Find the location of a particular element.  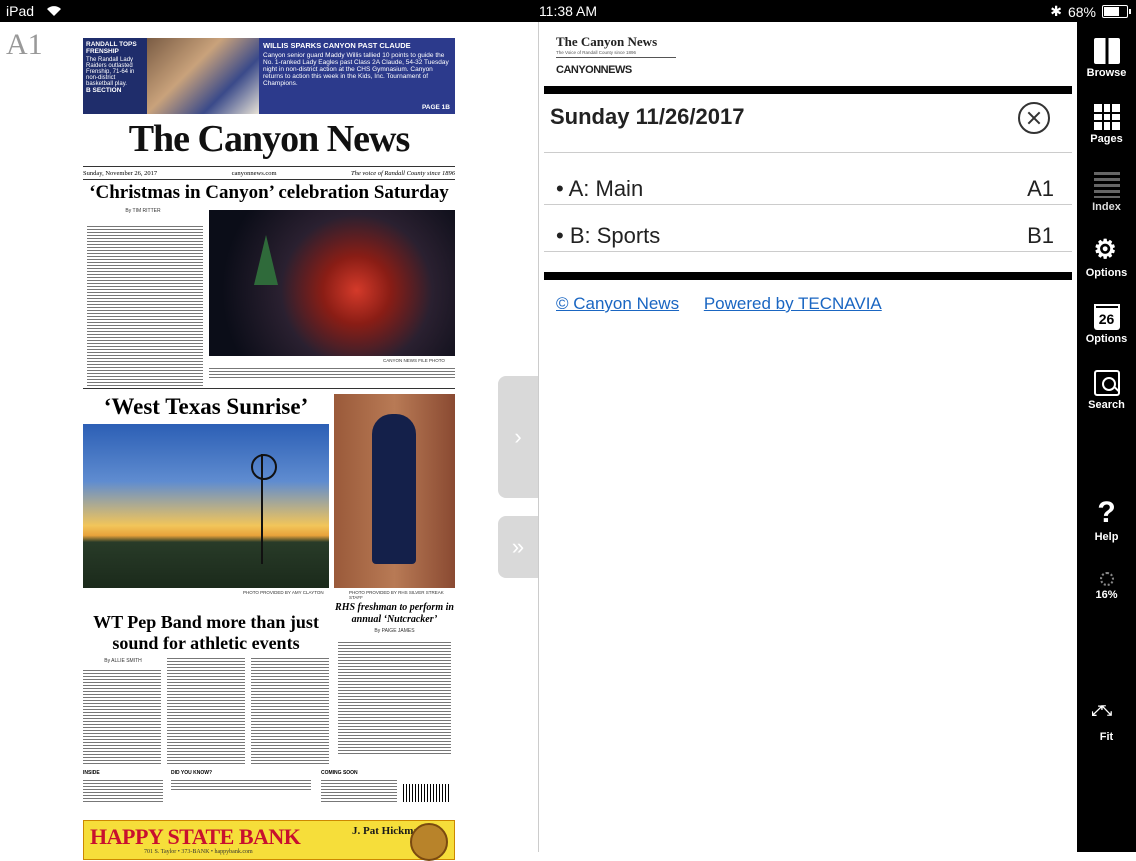

footer-links: © Canyon News Powered by TECNAVIA is located at coordinates (729, 304).